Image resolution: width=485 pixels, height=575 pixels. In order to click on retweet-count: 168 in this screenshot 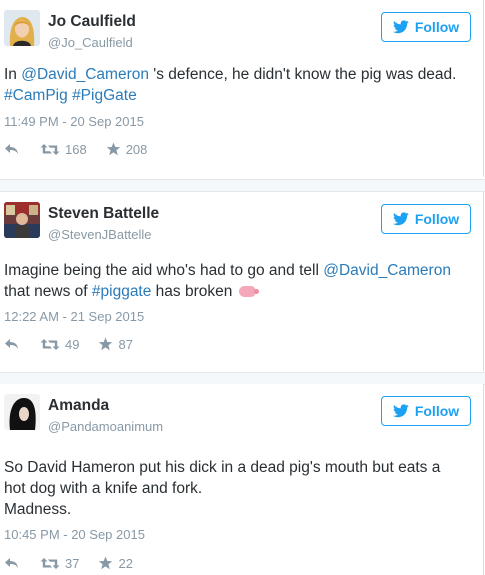, I will do `click(76, 149)`.